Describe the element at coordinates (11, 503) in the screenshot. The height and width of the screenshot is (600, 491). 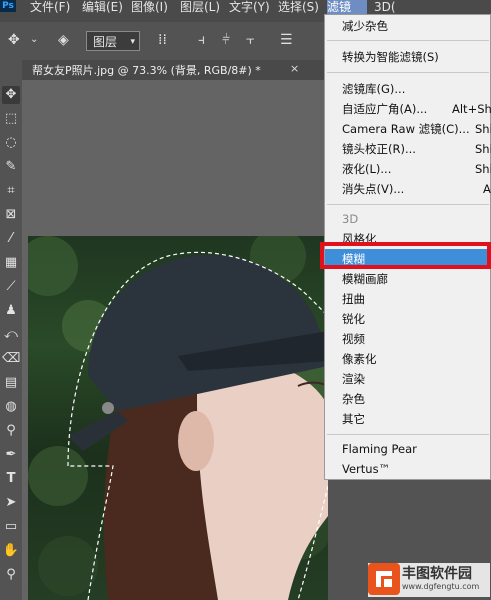
I see `path-select-tool-icon: ➤` at that location.